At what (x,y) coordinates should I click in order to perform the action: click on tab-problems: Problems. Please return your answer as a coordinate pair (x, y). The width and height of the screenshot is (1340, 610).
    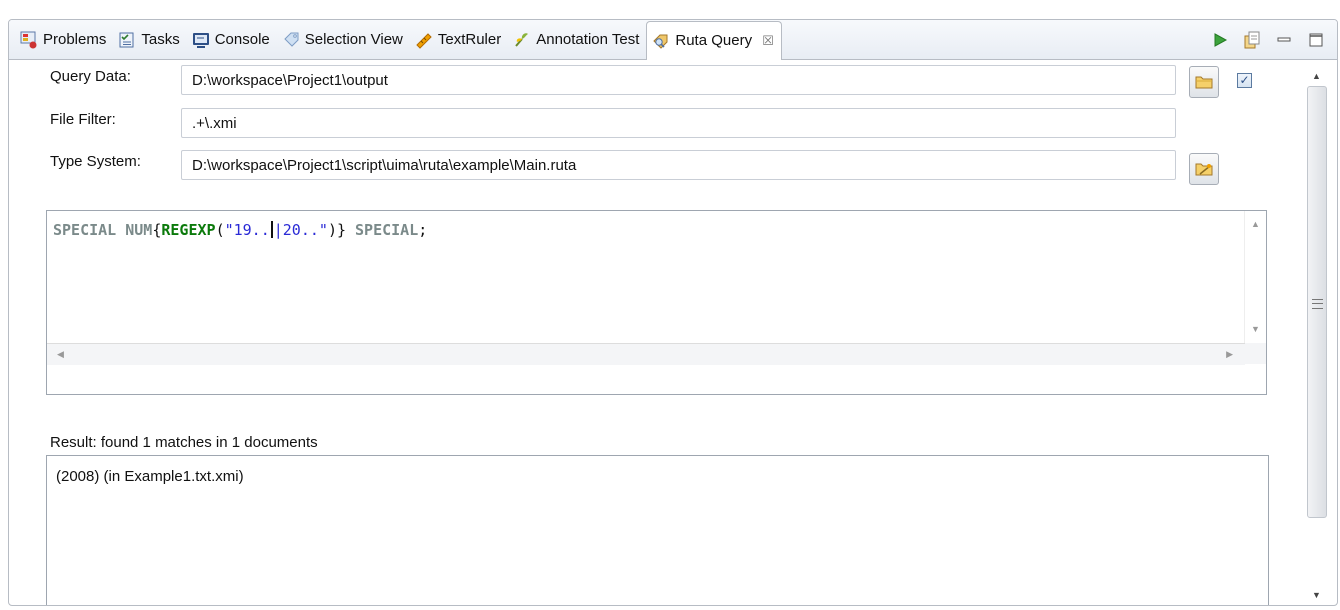
    Looking at the image, I should click on (64, 40).